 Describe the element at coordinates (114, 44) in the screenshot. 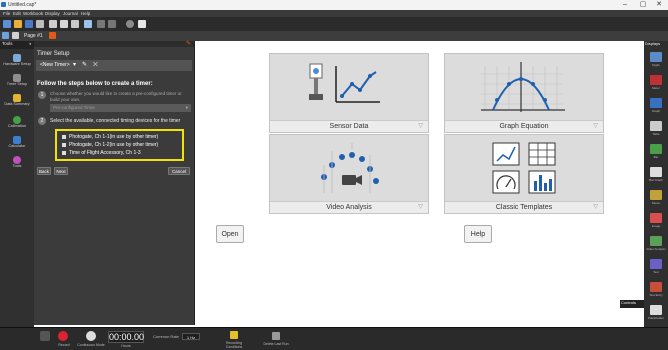

I see `panel-header: ✎` at that location.